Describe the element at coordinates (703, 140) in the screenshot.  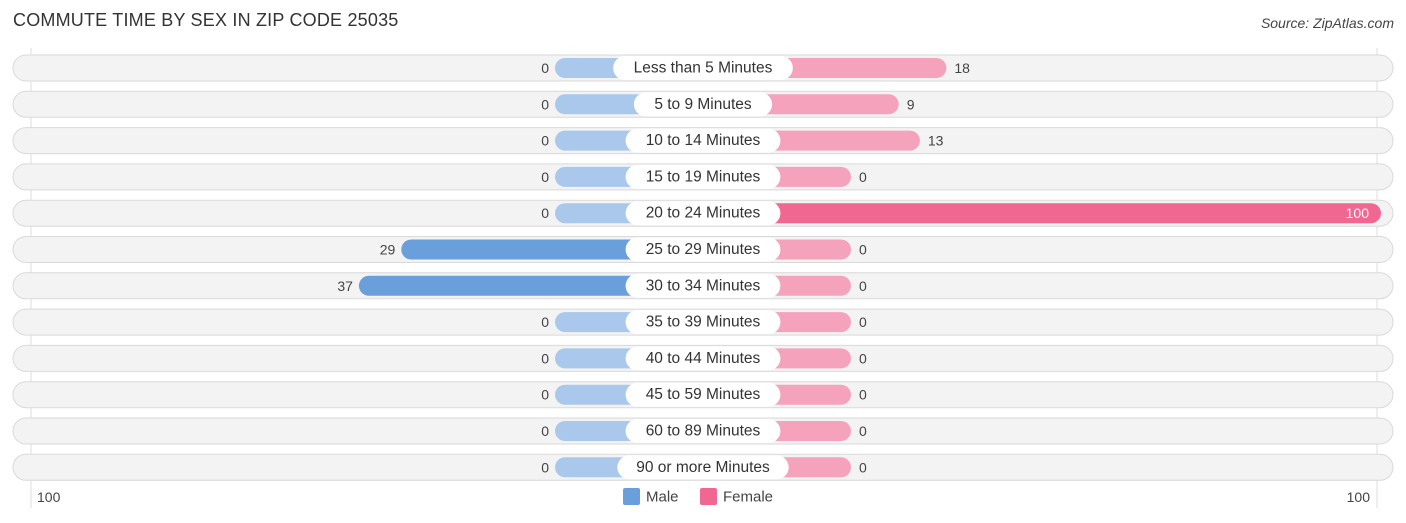
I see `category-label: 10 to 14 Minutes` at that location.